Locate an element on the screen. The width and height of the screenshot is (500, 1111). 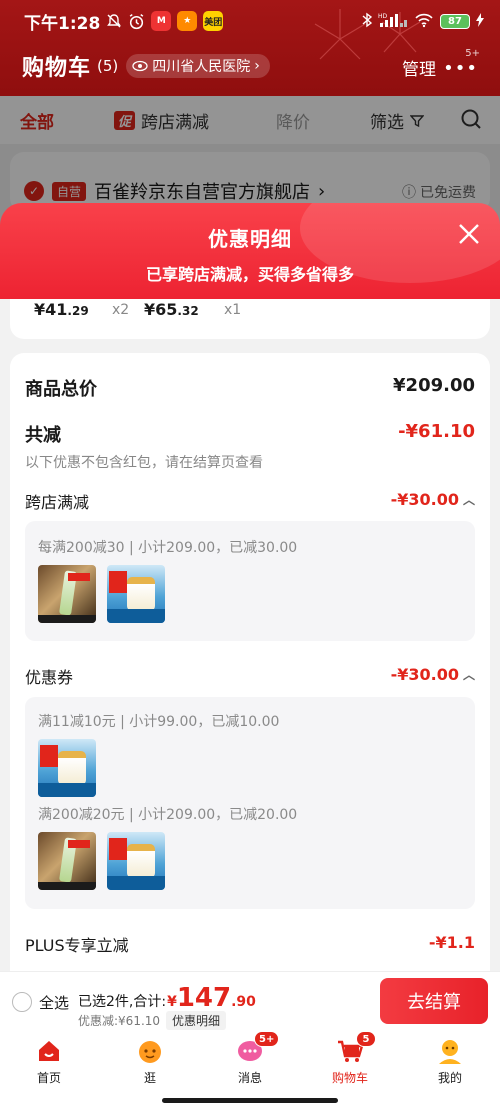
cart-count: (5) is located at coordinates (108, 66).